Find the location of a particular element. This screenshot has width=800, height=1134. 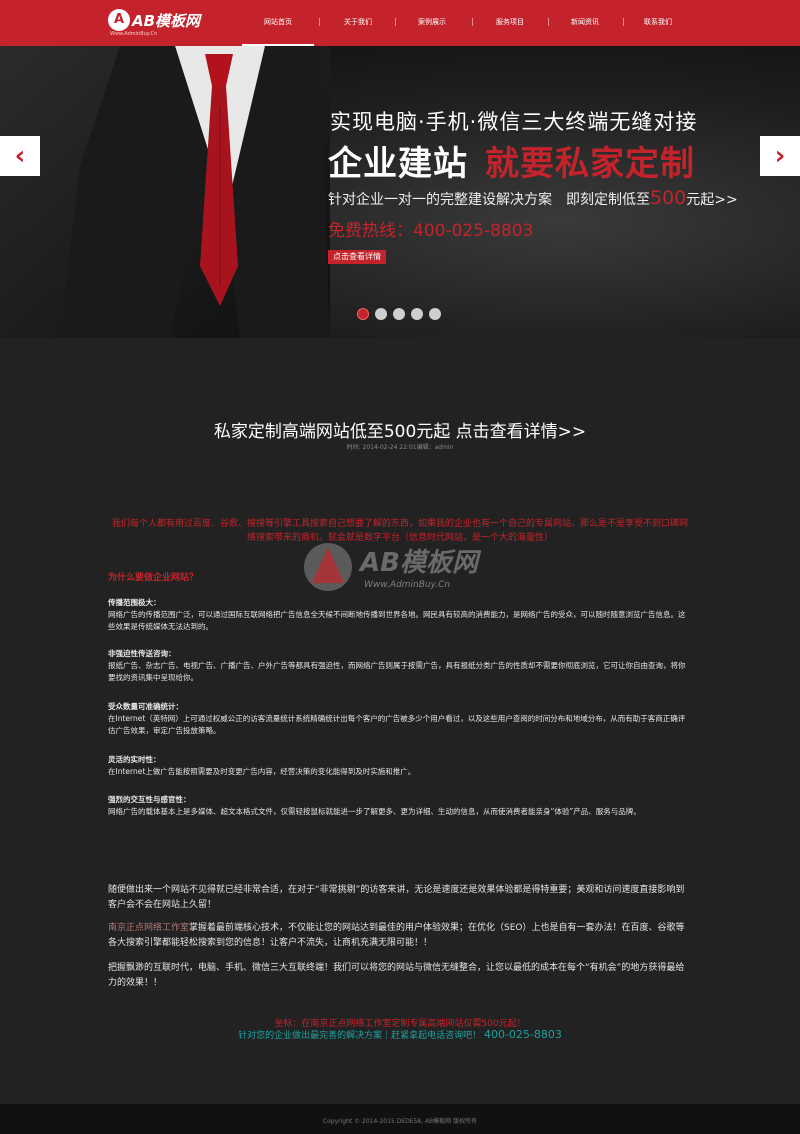

prev-slide-arrow-icon: ‹ is located at coordinates (20, 156).